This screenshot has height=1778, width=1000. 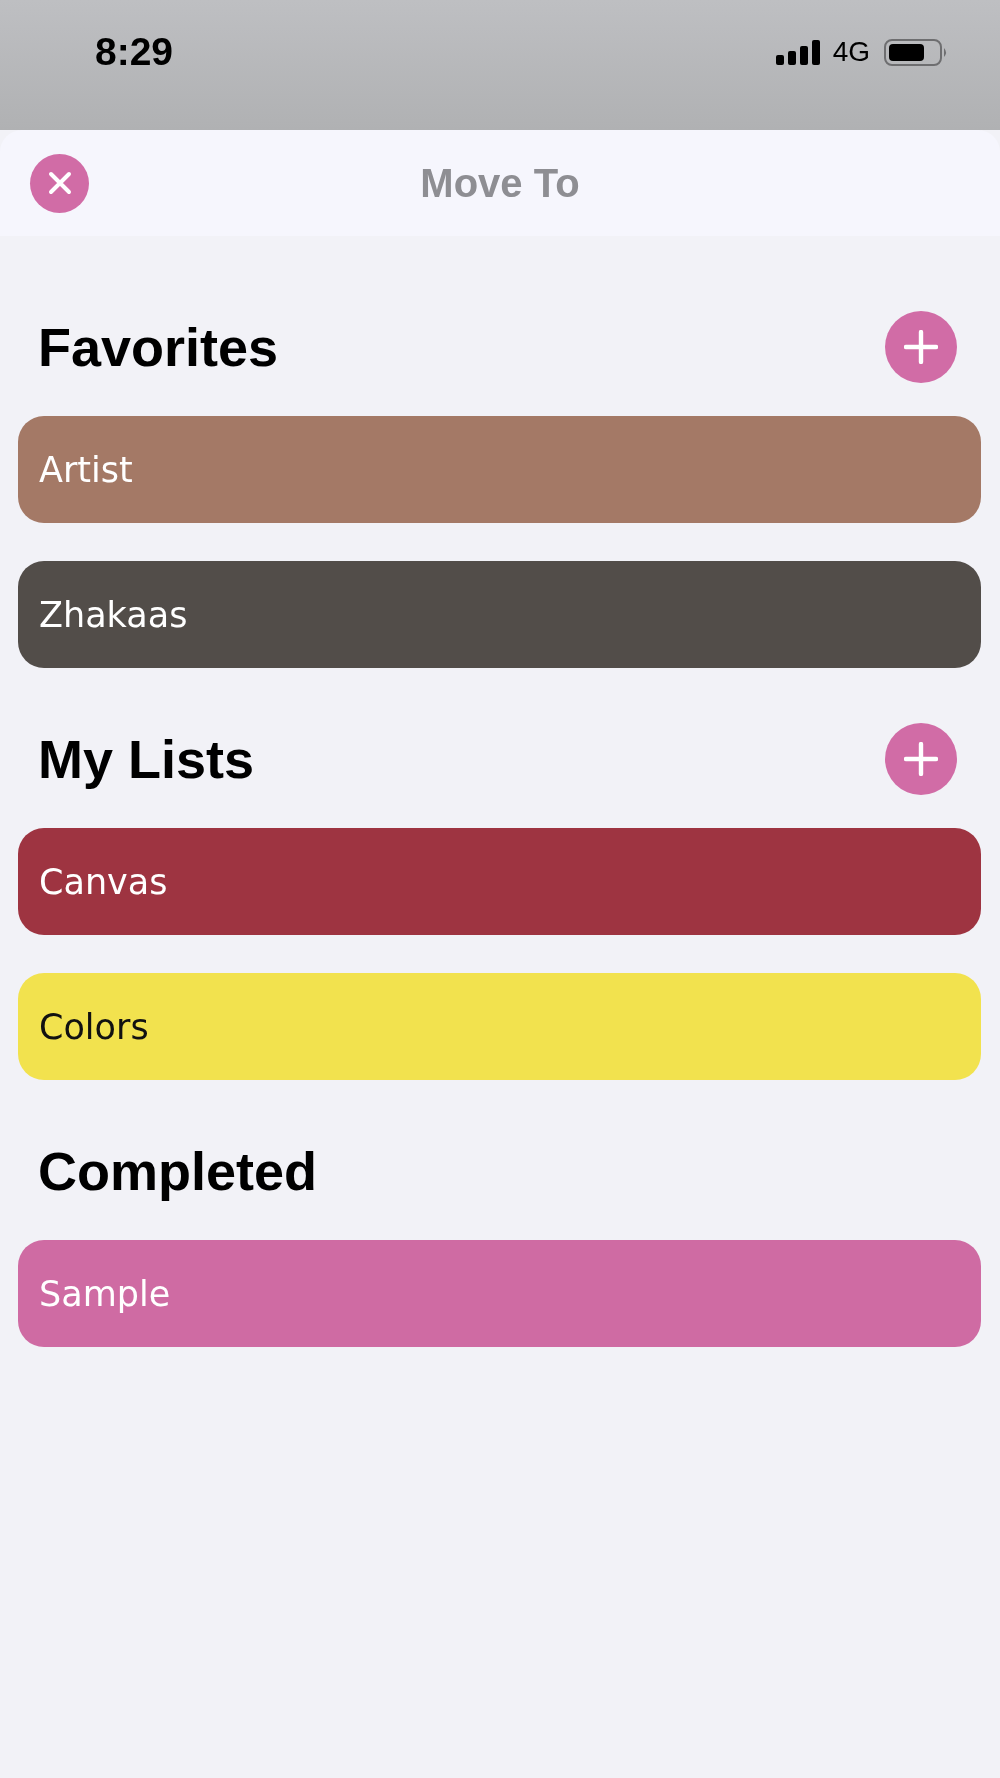 I want to click on list-button: Artist, so click(x=499, y=469).